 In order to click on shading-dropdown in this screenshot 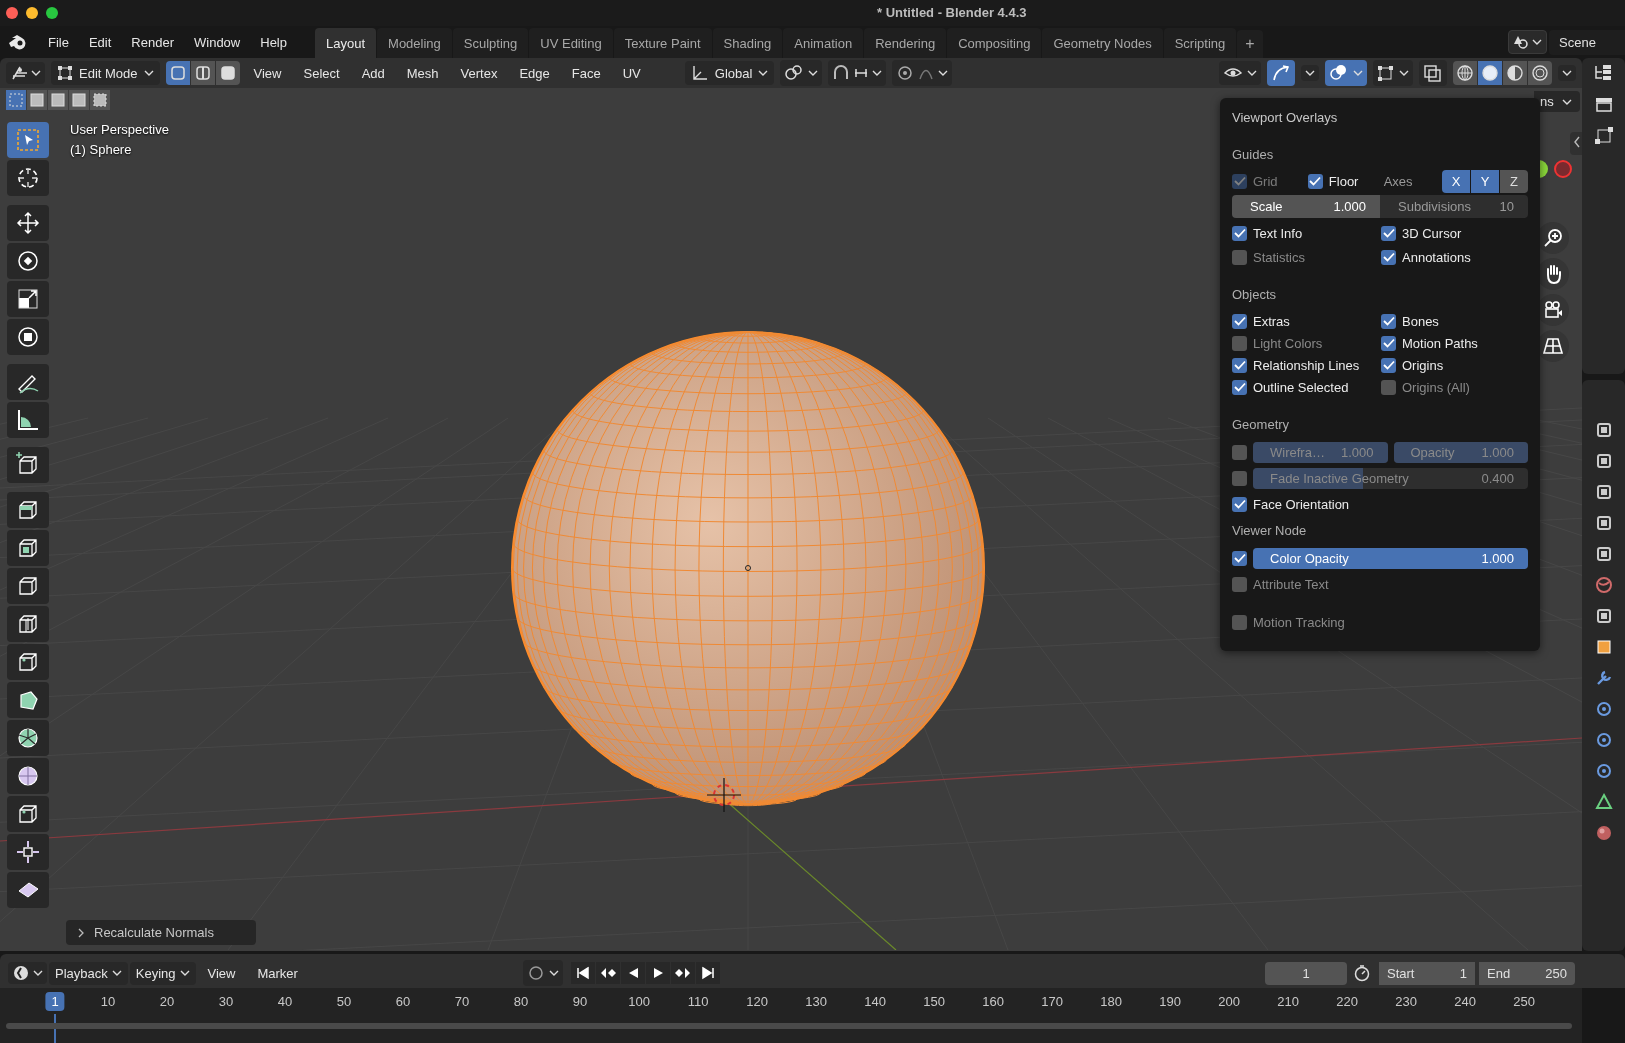, I will do `click(1567, 73)`.